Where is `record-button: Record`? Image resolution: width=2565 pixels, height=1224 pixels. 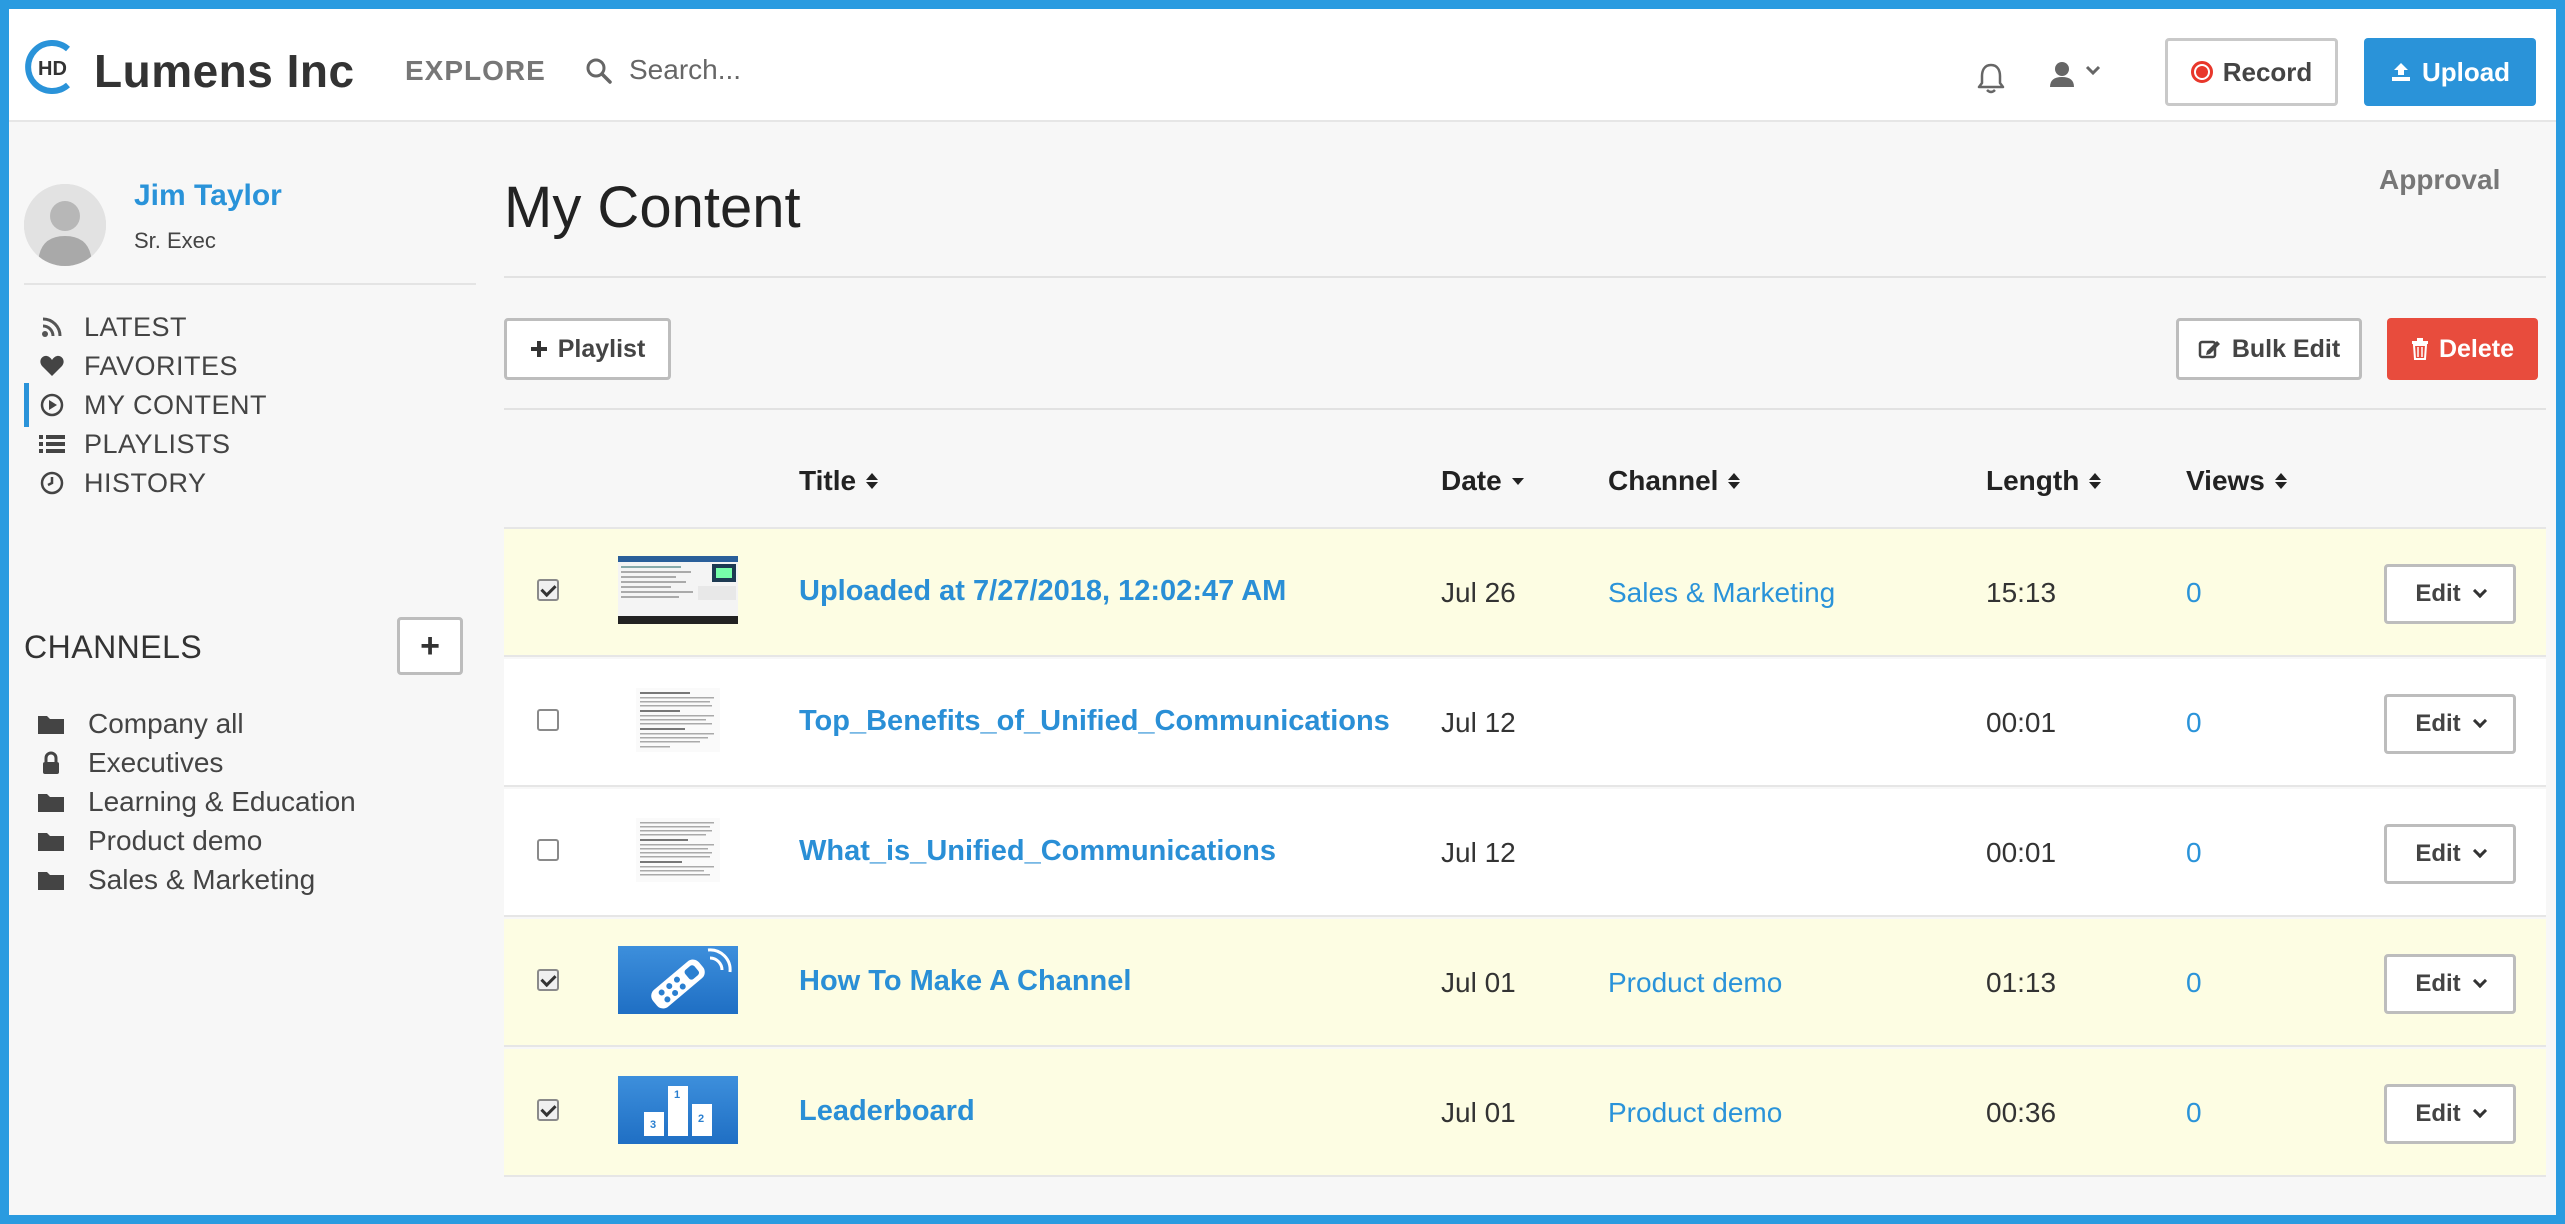
record-button: Record is located at coordinates (2251, 72).